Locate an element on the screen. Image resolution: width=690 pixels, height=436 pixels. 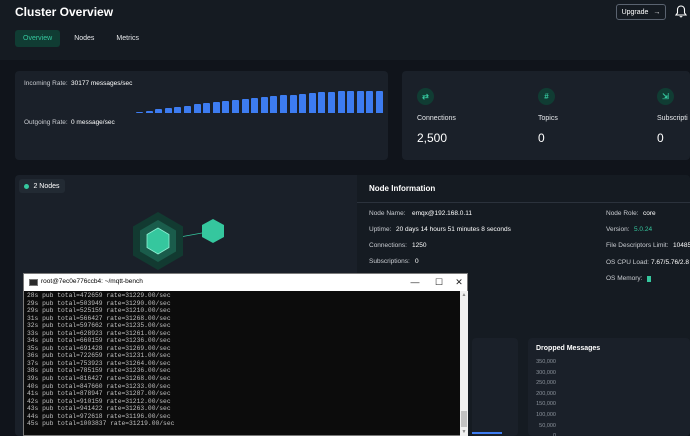
cpu-load-label: OS CPU Load: is located at coordinates (627, 262).